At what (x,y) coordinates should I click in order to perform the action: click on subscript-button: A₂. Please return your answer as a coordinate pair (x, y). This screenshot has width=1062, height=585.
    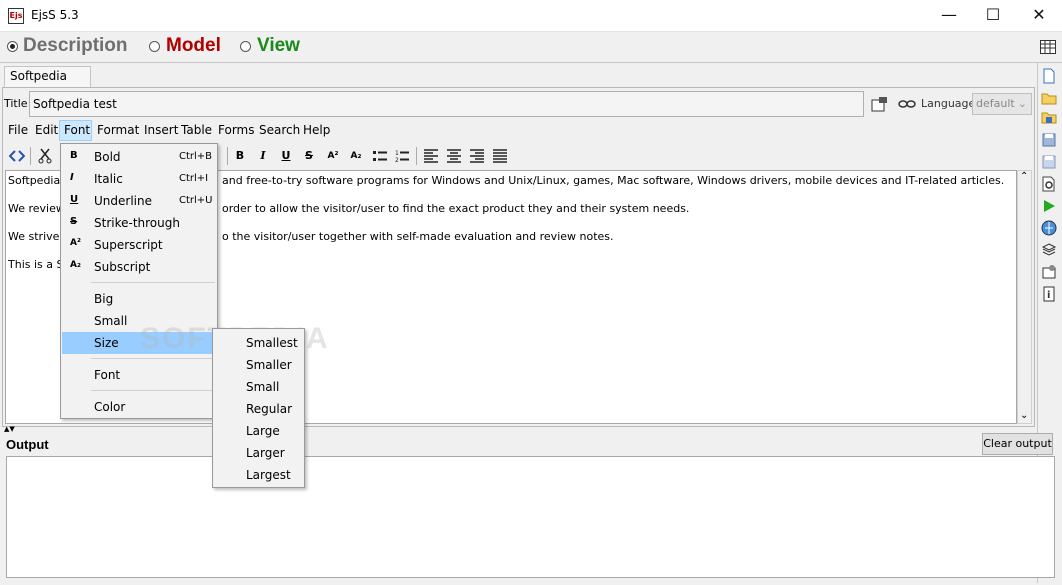
    Looking at the image, I should click on (356, 156).